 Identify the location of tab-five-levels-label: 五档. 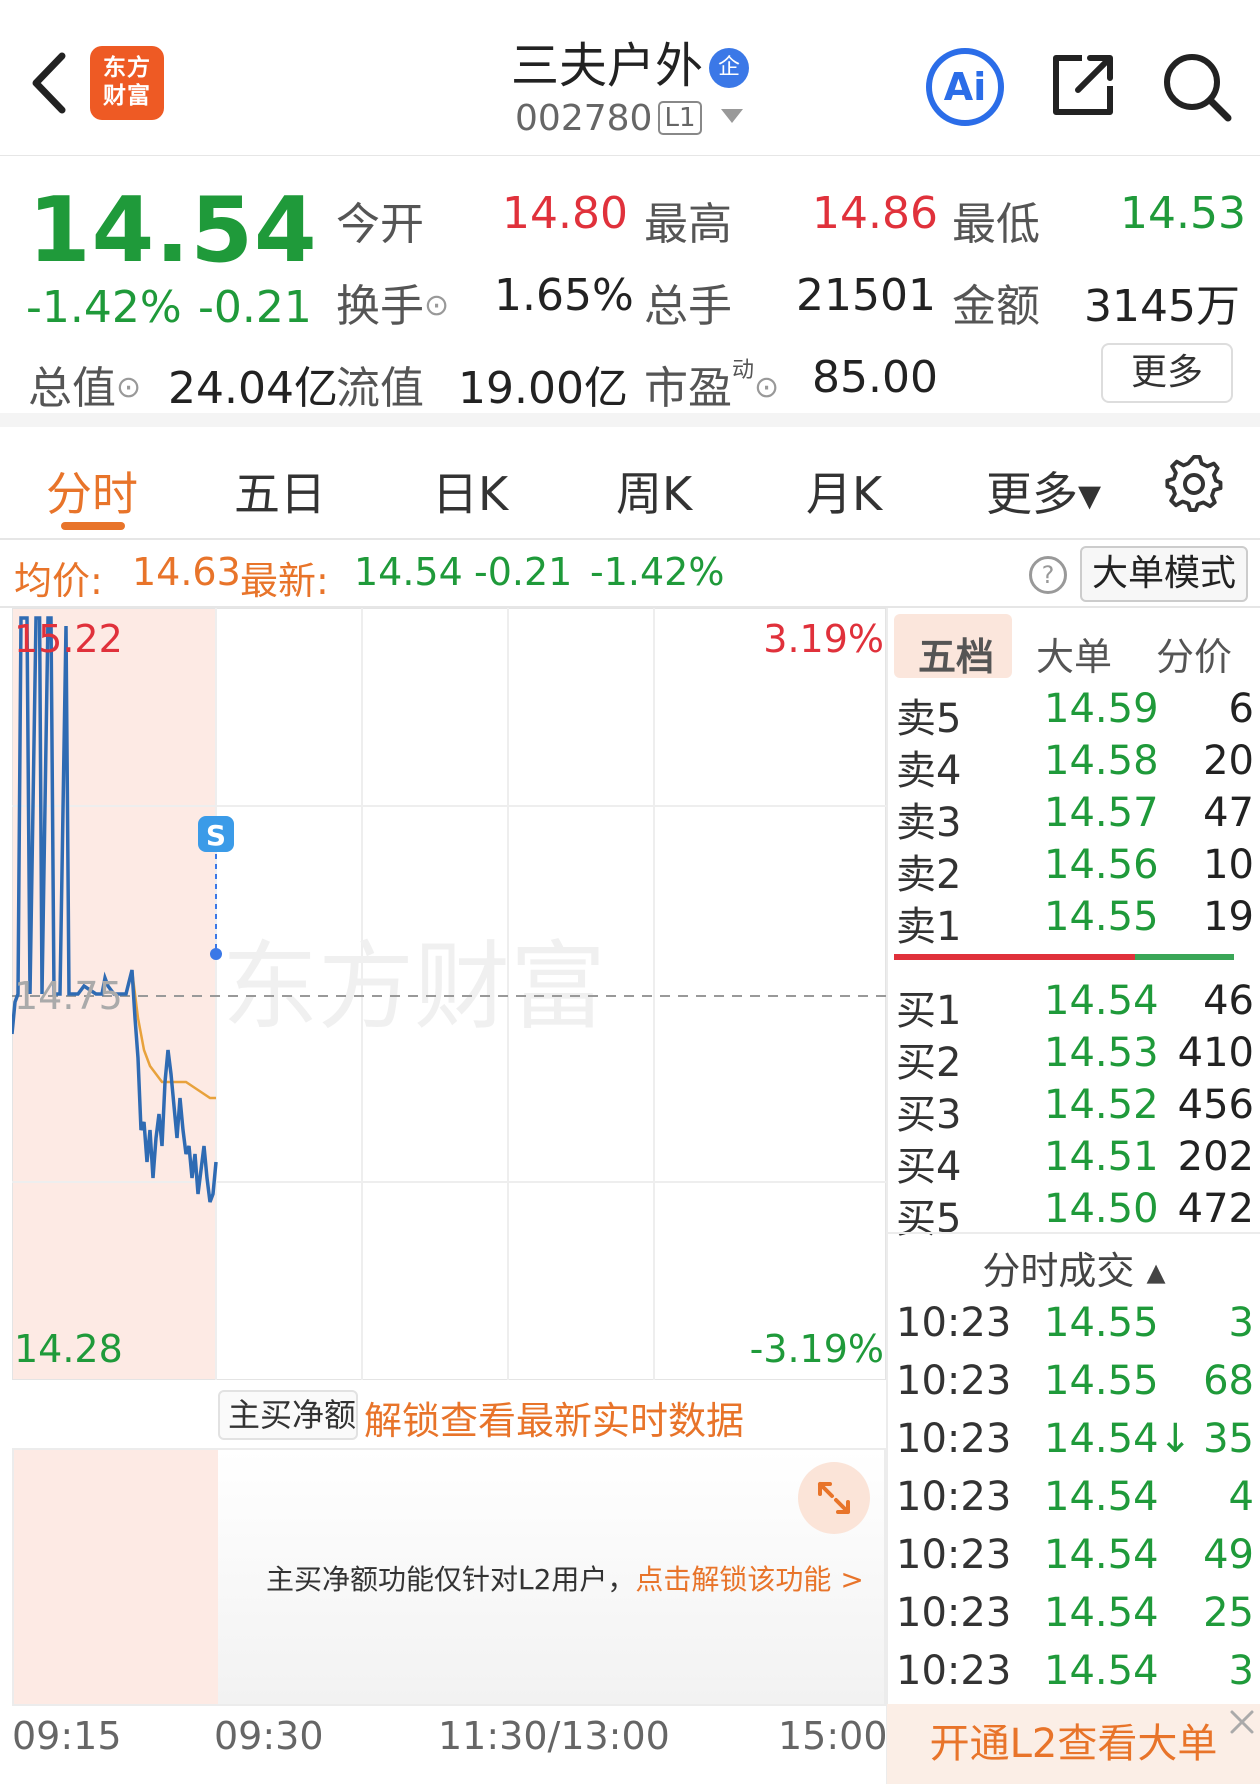
(956, 657).